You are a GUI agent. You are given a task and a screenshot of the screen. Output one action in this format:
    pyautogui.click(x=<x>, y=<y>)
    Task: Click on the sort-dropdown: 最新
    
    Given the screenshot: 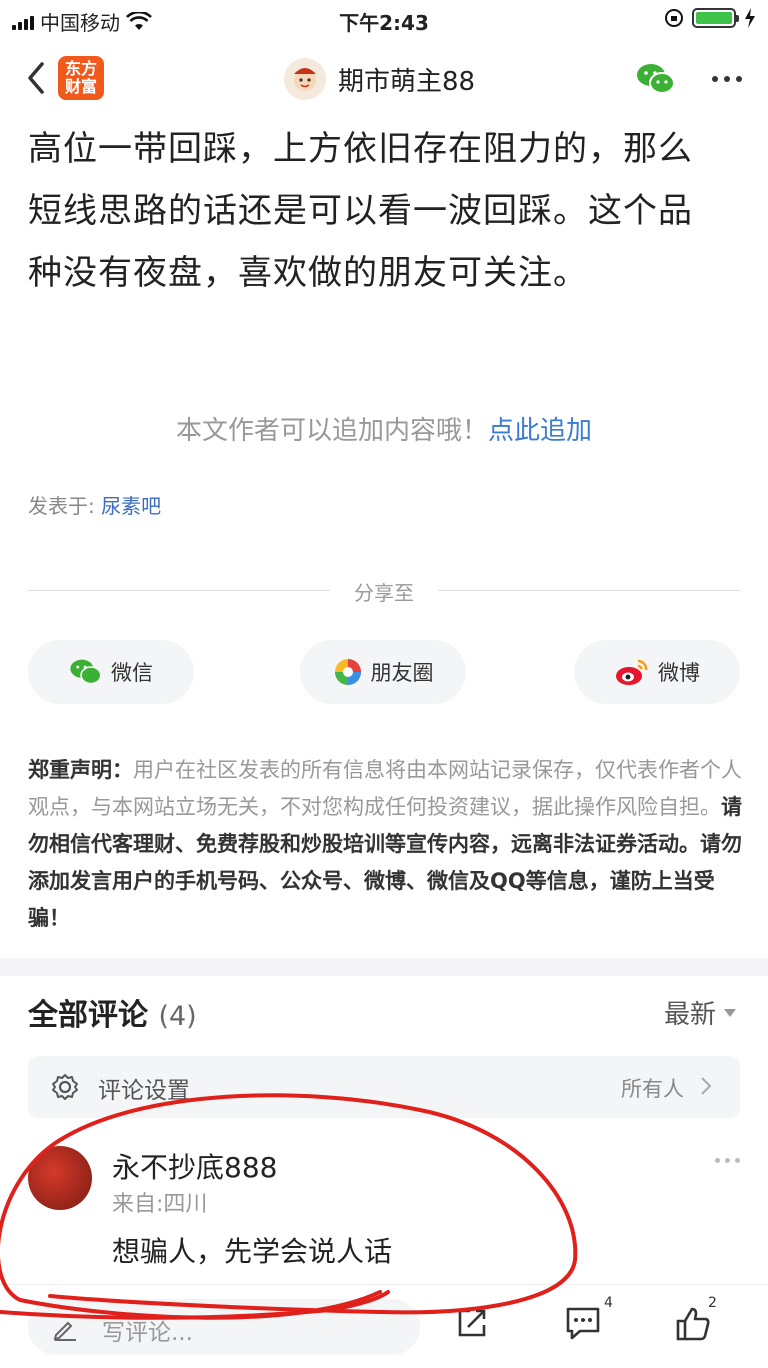 What is the action you would take?
    pyautogui.click(x=700, y=1012)
    